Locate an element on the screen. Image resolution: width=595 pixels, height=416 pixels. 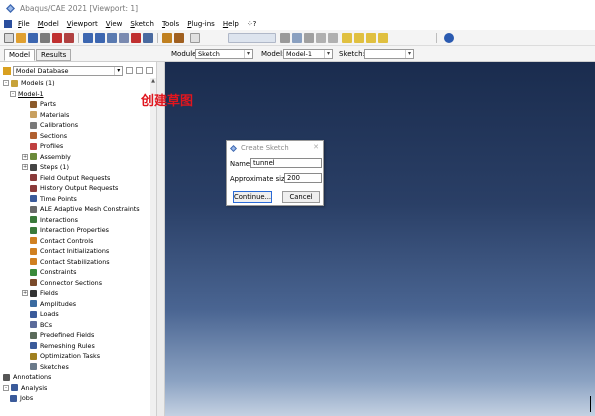
query-view-icon is located at coordinates (309, 38).